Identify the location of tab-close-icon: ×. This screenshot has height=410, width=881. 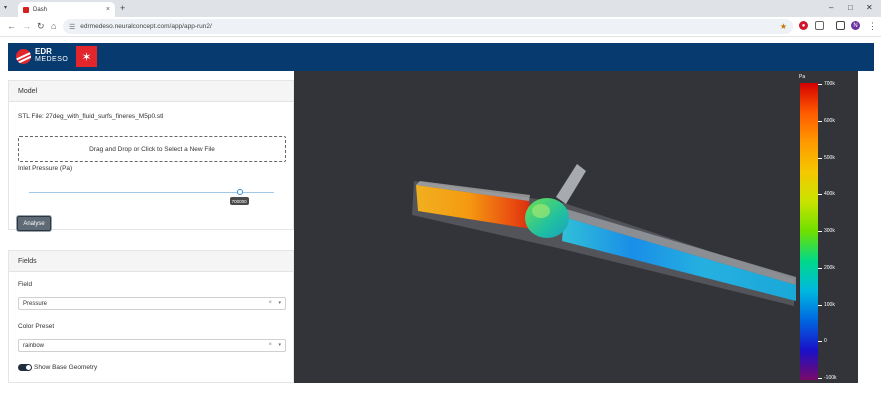
(108, 9).